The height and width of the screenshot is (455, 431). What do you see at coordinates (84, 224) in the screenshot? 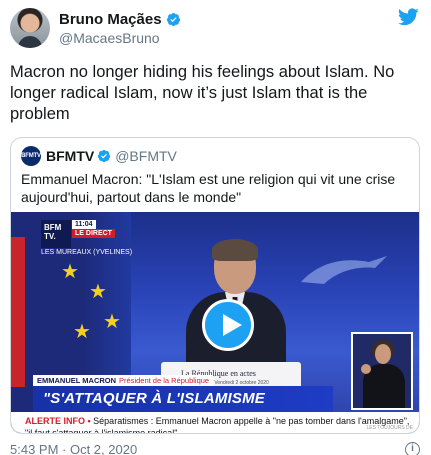
I see `broadcast-time: 11:04` at bounding box center [84, 224].